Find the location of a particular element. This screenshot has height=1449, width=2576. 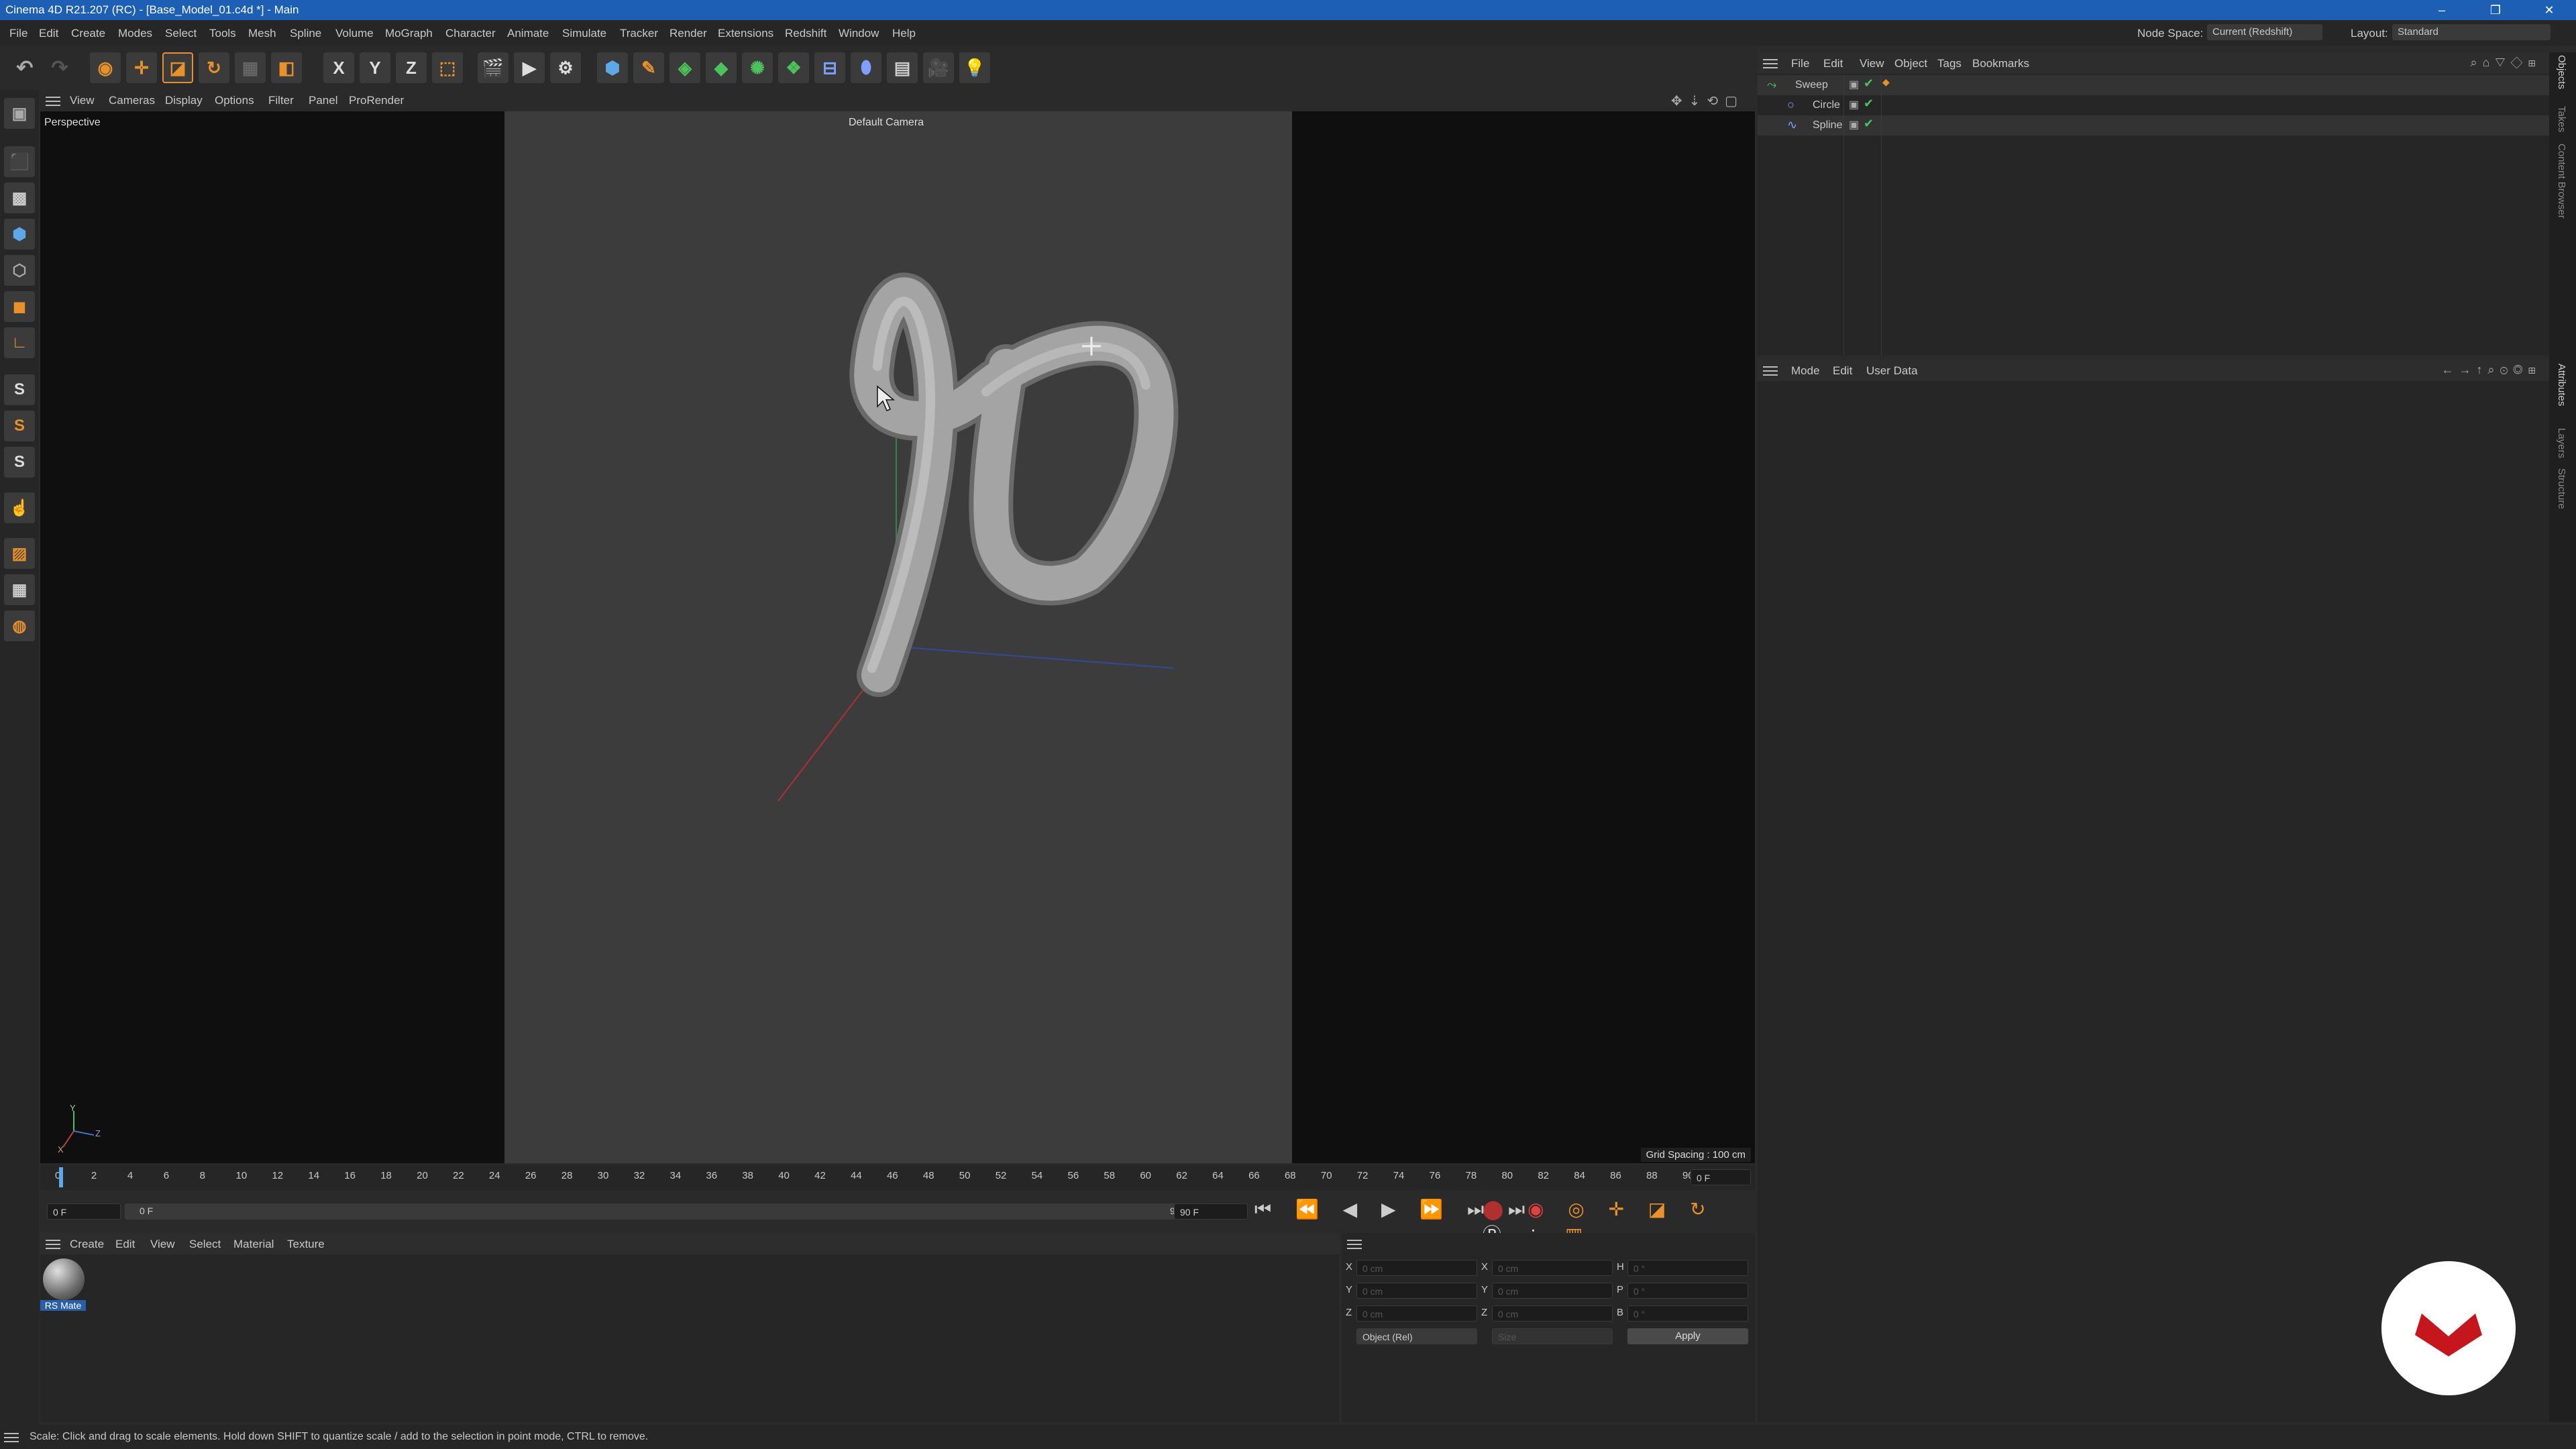

close-button: ✕ is located at coordinates (2549, 10).